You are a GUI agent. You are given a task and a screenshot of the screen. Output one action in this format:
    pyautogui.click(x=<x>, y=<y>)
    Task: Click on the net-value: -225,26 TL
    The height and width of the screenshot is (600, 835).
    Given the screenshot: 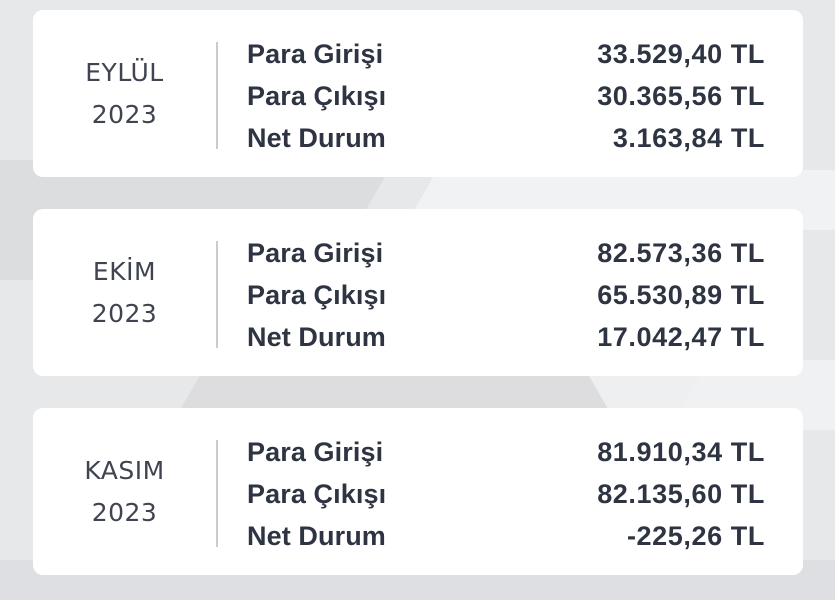 What is the action you would take?
    pyautogui.click(x=695, y=535)
    